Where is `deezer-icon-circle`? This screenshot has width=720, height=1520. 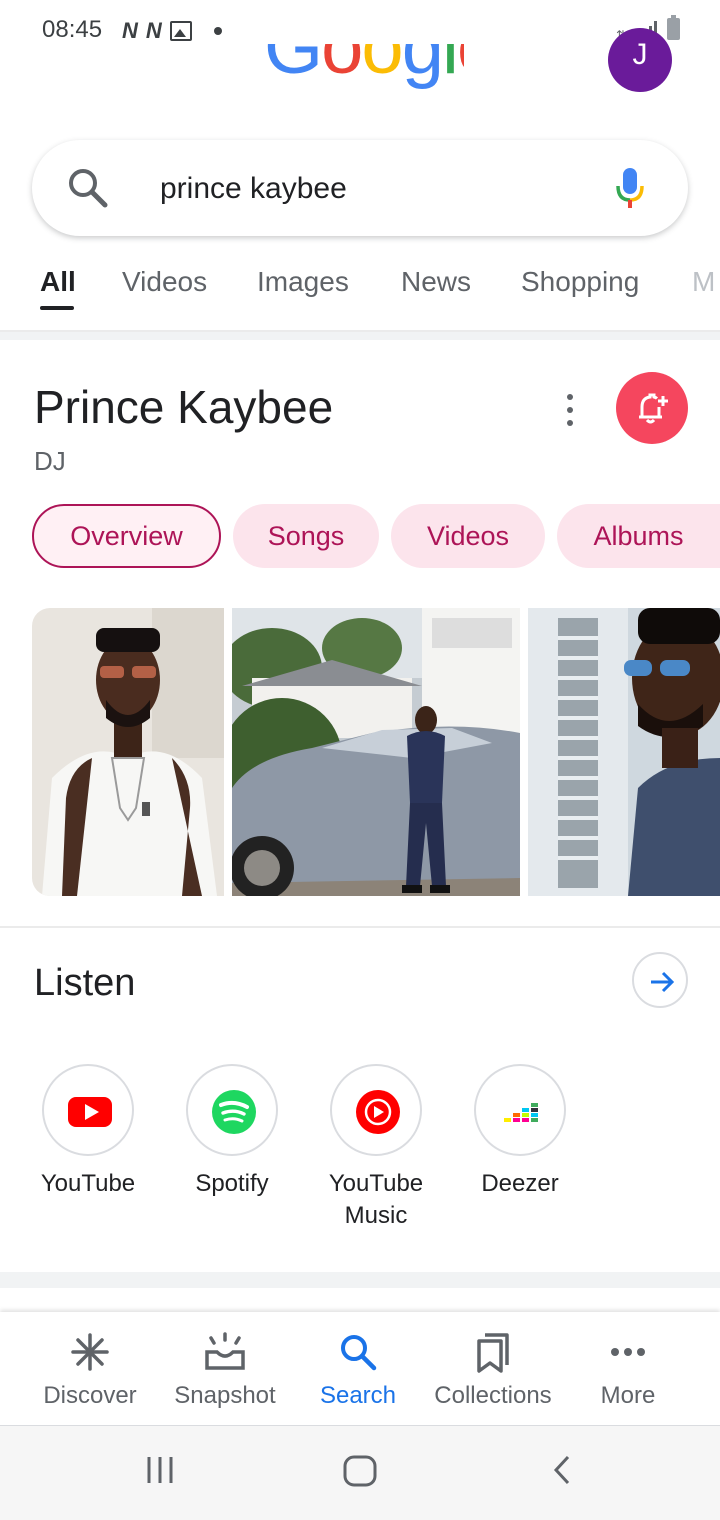
deezer-icon-circle is located at coordinates (520, 1110).